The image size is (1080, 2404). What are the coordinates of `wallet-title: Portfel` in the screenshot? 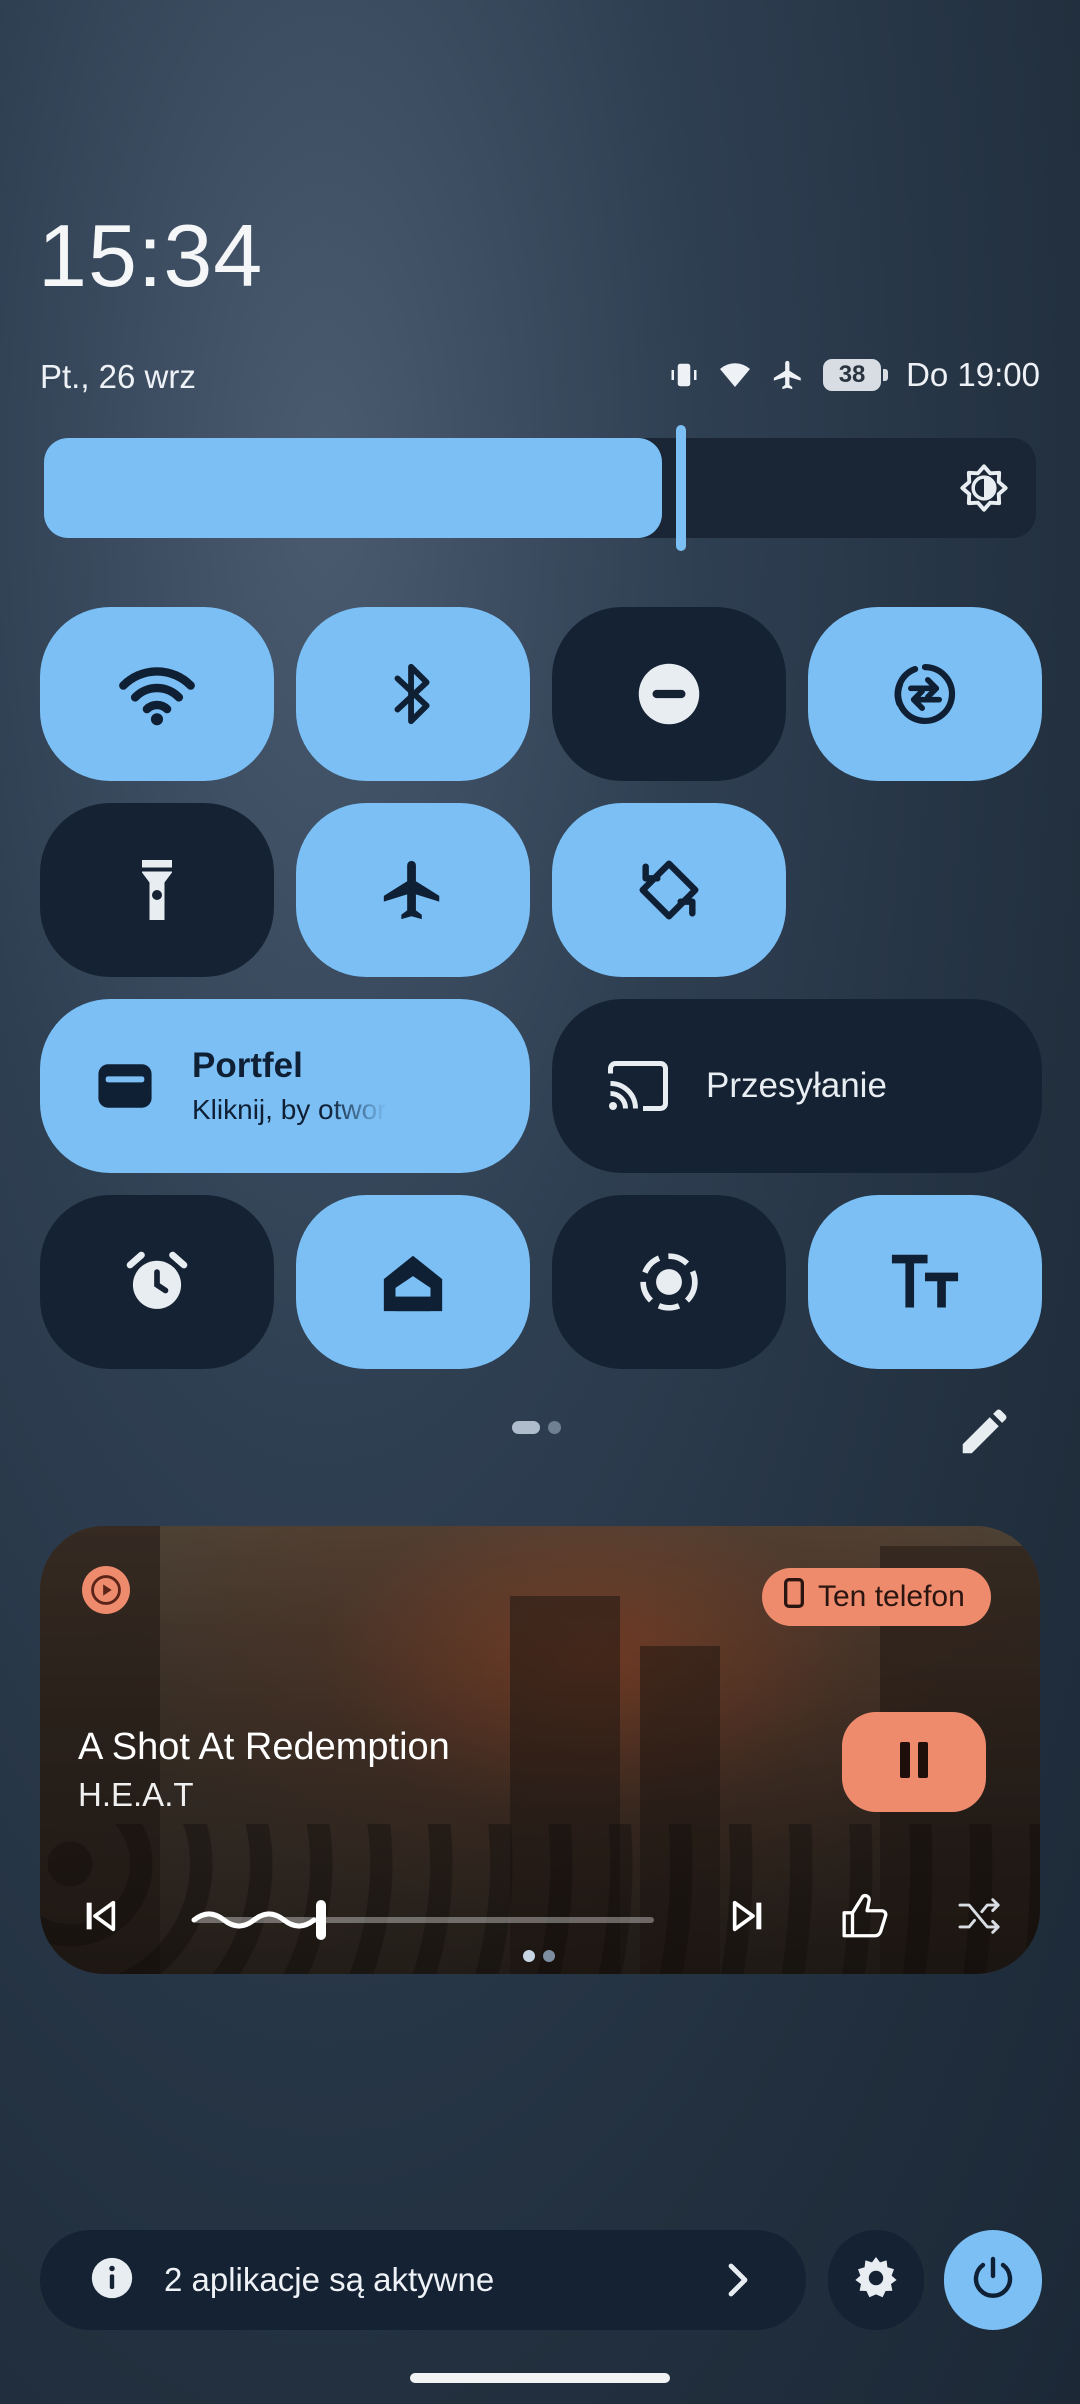 It's located at (247, 1065).